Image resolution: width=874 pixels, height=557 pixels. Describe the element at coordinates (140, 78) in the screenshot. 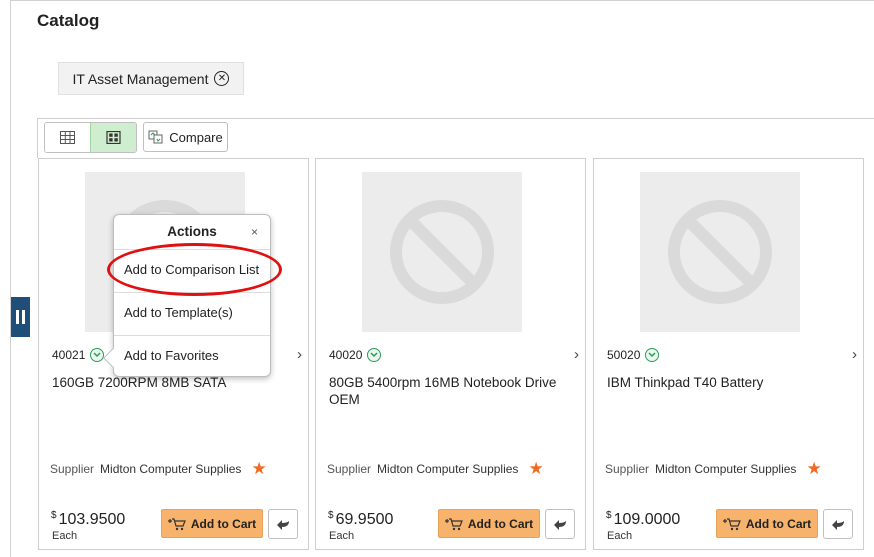

I see `filter-chip-label: IT Asset Management` at that location.